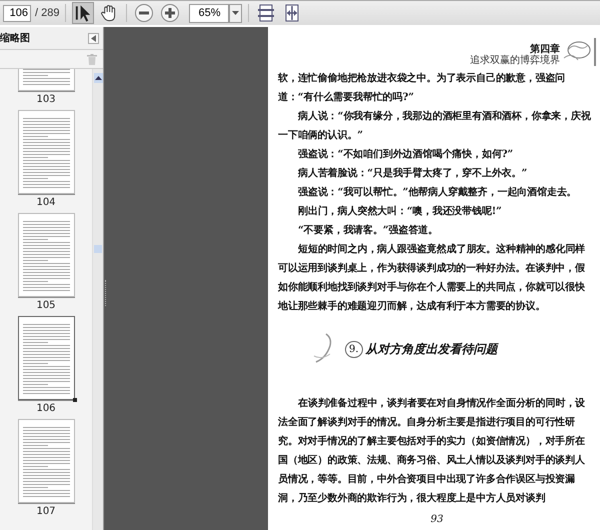 This screenshot has width=600, height=530. I want to click on caret-left-icon, so click(93, 38).